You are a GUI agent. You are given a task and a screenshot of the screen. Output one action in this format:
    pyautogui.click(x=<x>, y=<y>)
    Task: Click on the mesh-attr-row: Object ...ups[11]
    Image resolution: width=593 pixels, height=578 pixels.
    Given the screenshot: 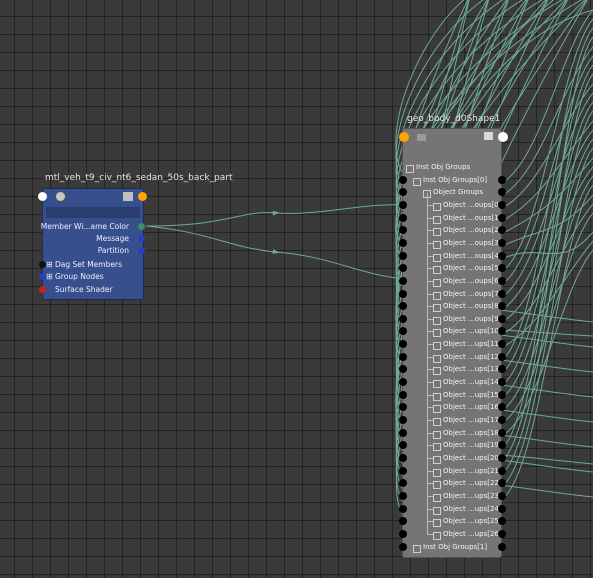 What is the action you would take?
    pyautogui.click(x=452, y=341)
    